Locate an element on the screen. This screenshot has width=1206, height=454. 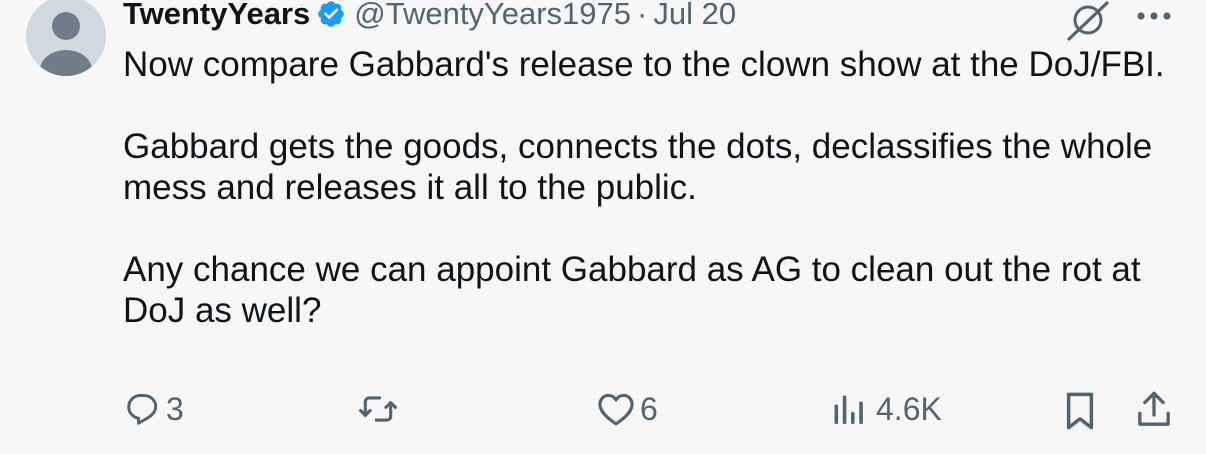
bookmark-icon is located at coordinates (1080, 411).